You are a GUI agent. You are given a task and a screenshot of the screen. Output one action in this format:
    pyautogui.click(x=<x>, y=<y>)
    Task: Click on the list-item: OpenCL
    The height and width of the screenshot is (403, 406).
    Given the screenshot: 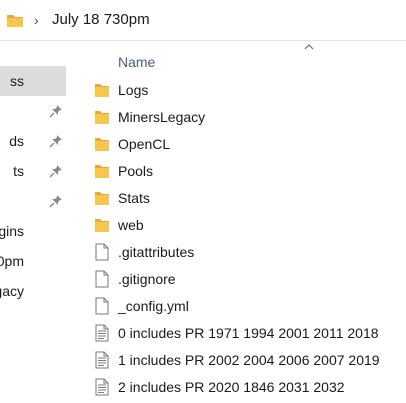 What is the action you would take?
    pyautogui.click(x=236, y=144)
    